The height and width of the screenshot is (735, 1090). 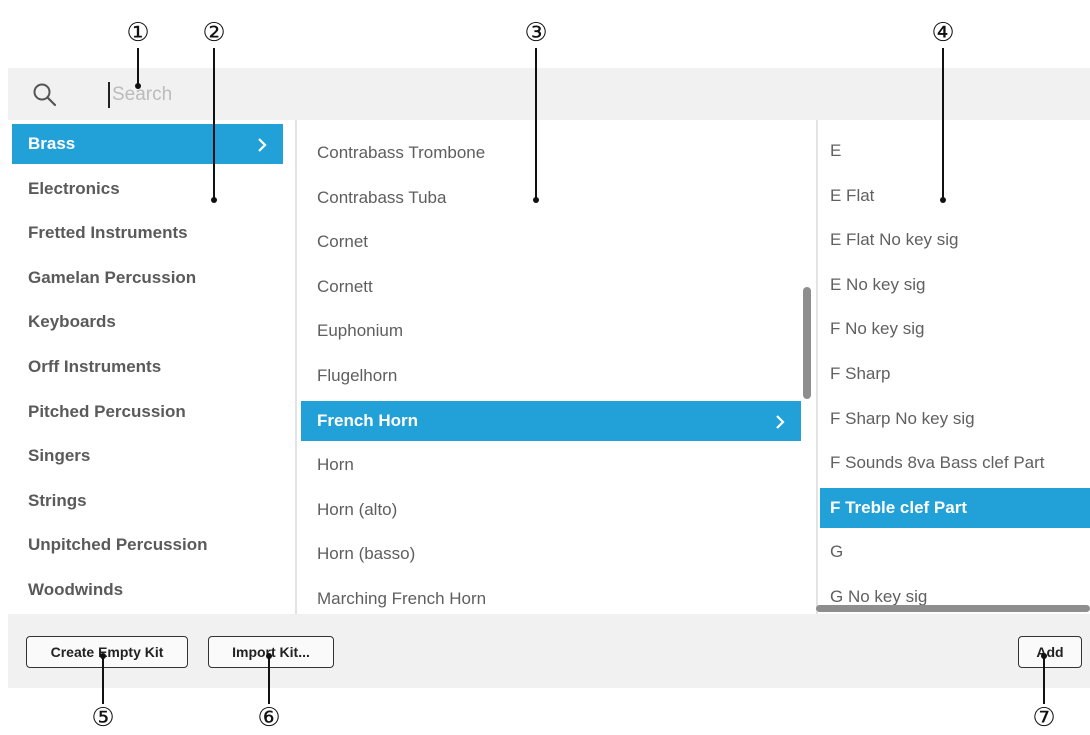 What do you see at coordinates (345, 286) in the screenshot?
I see `instrument-item-label: Cornett` at bounding box center [345, 286].